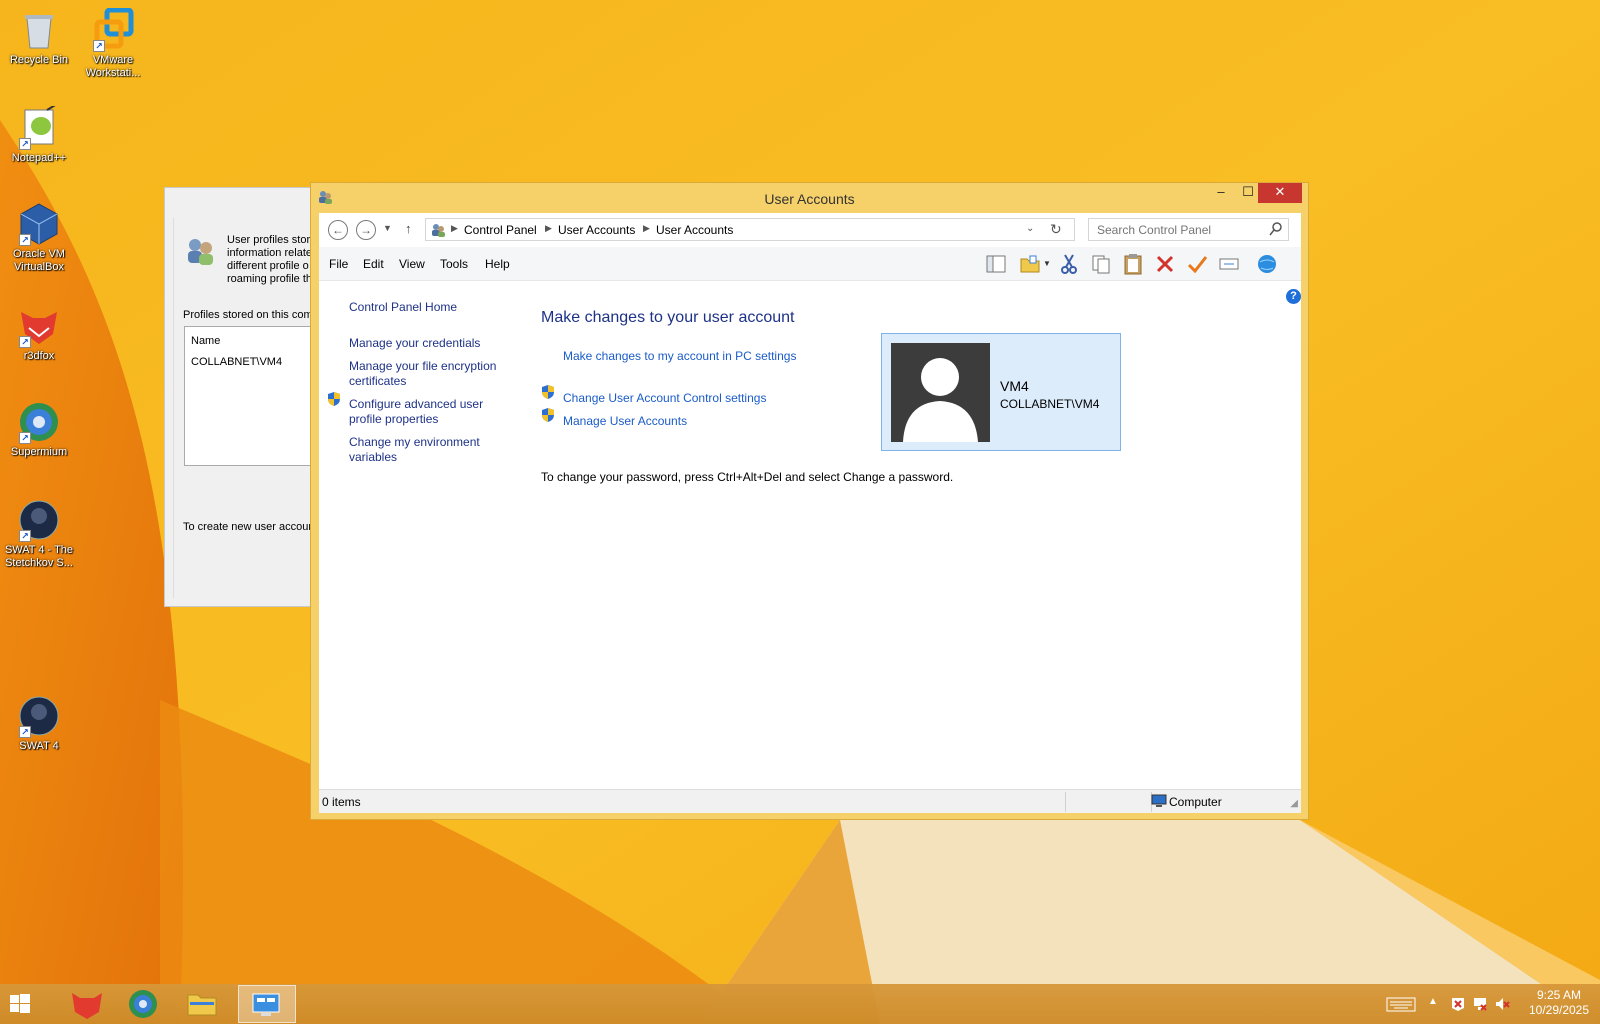 Image resolution: width=1600 pixels, height=1024 pixels. I want to click on taskbar-clock: 9:25 AM 10/29/2025, so click(1559, 1003).